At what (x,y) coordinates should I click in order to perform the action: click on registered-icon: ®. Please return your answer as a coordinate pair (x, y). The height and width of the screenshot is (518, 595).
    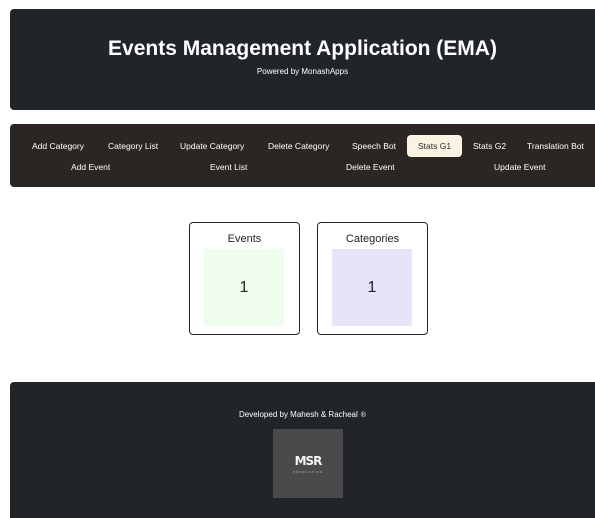
    Looking at the image, I should click on (363, 415).